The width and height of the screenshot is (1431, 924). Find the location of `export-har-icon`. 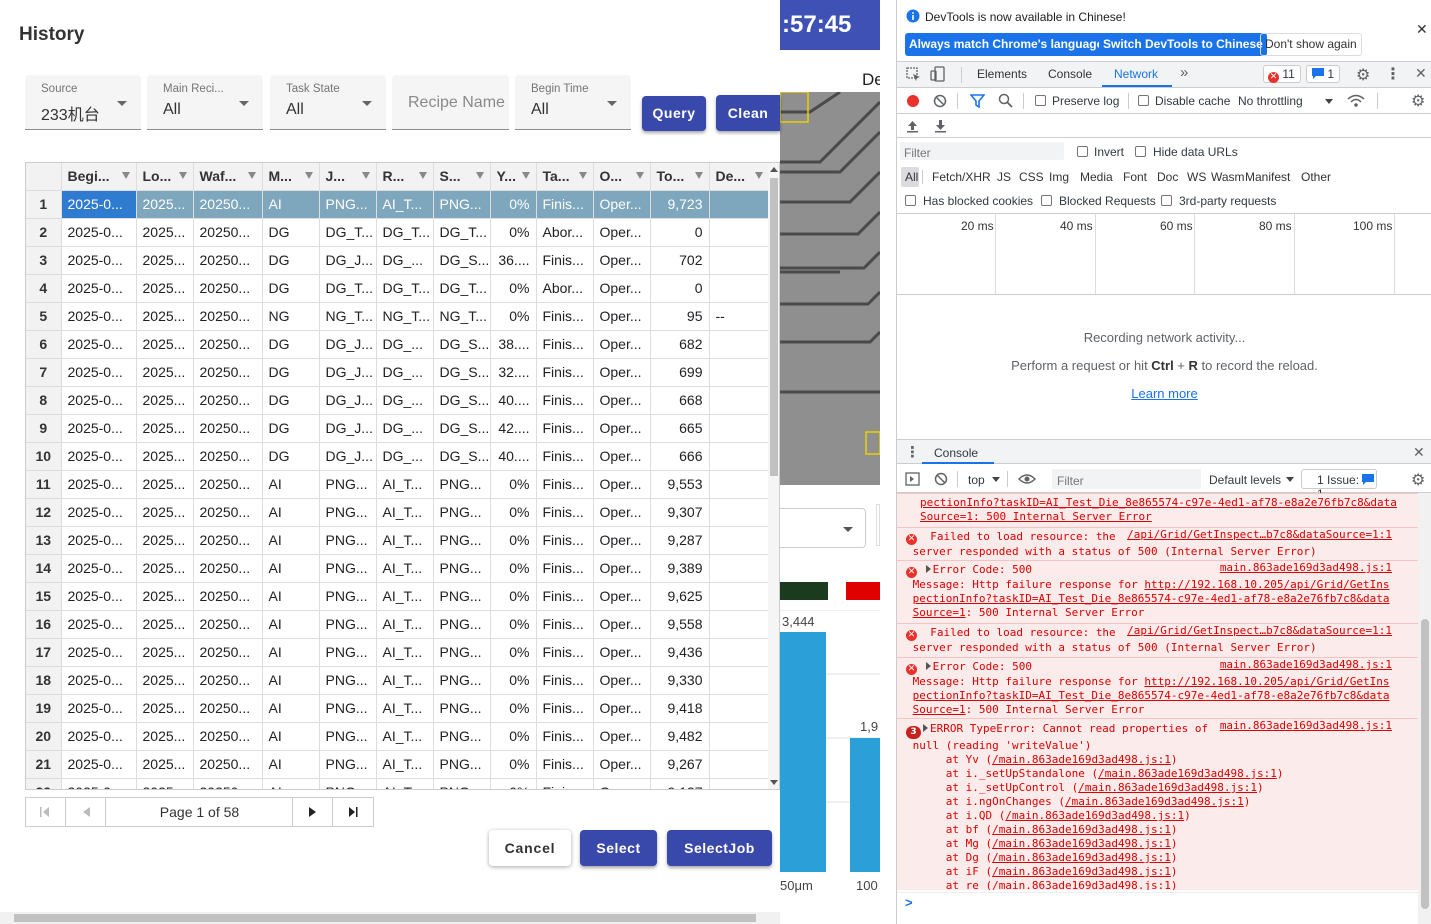

export-har-icon is located at coordinates (940, 126).